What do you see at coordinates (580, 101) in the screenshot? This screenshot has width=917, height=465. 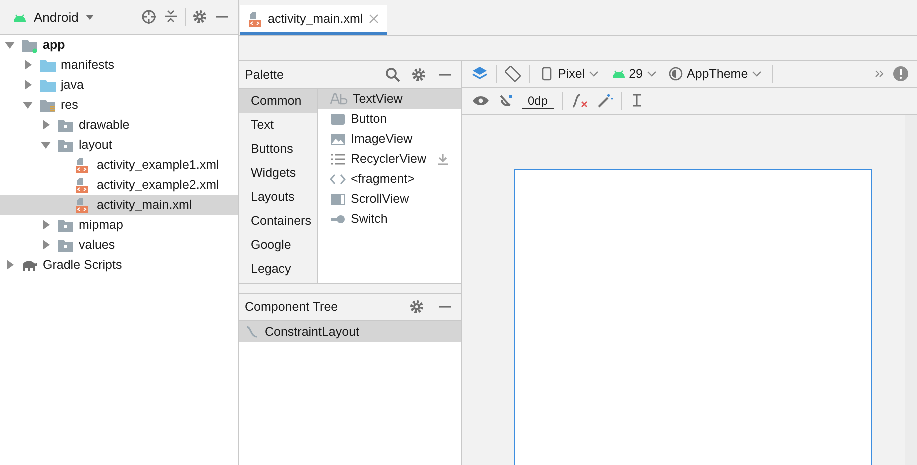 I see `clear-constraints-icon` at bounding box center [580, 101].